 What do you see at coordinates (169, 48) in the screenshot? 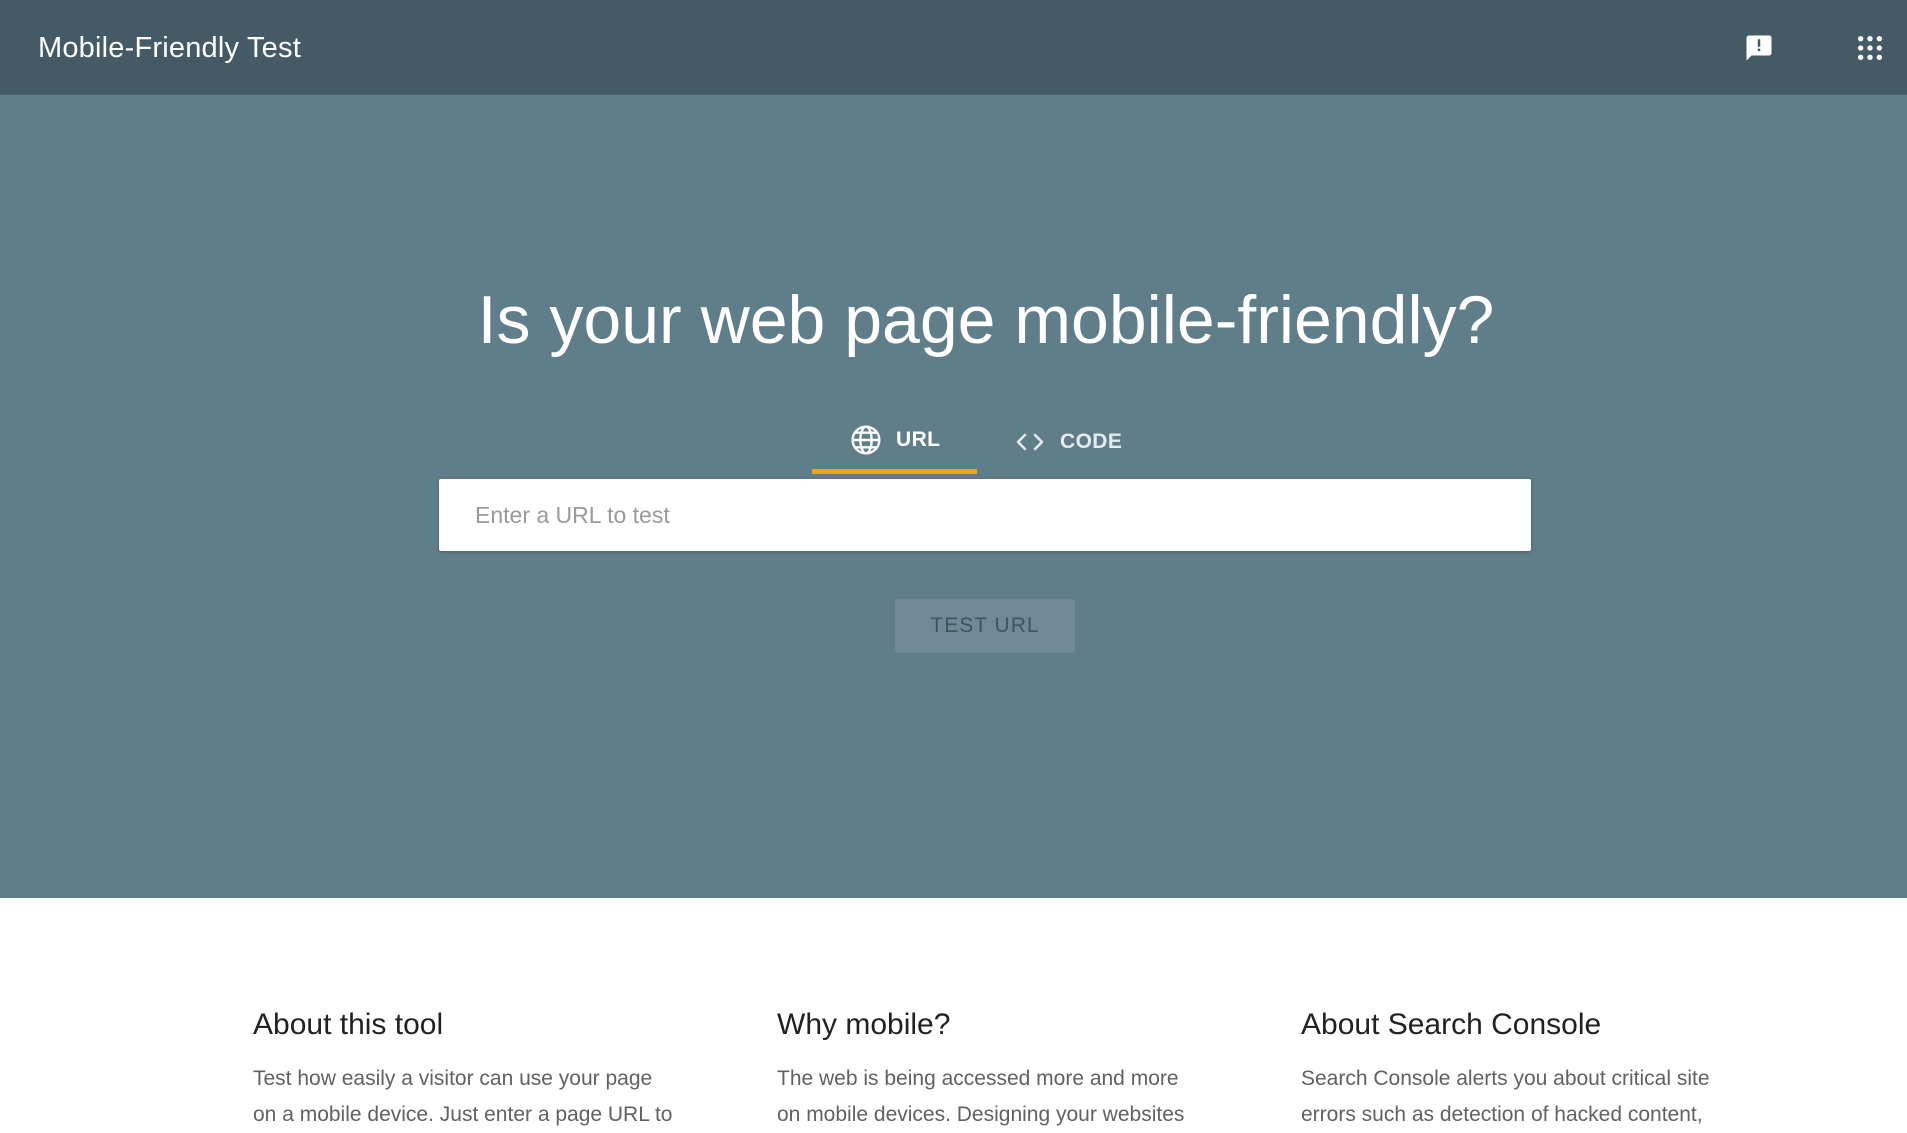
I see `app-title: Mobile-Friendly Test` at bounding box center [169, 48].